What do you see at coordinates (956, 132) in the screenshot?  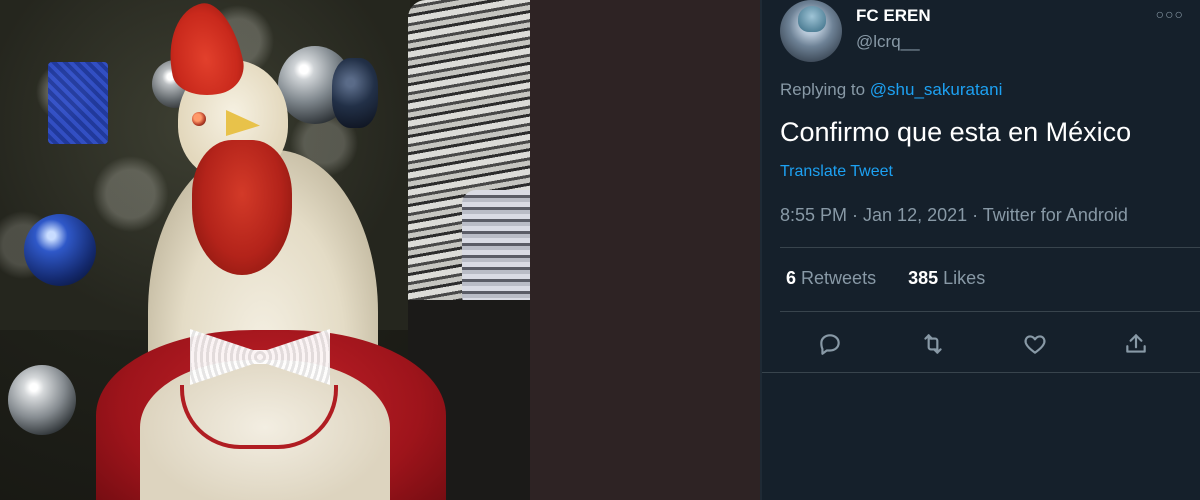 I see `tweet-text: Confirmo que esta en México` at bounding box center [956, 132].